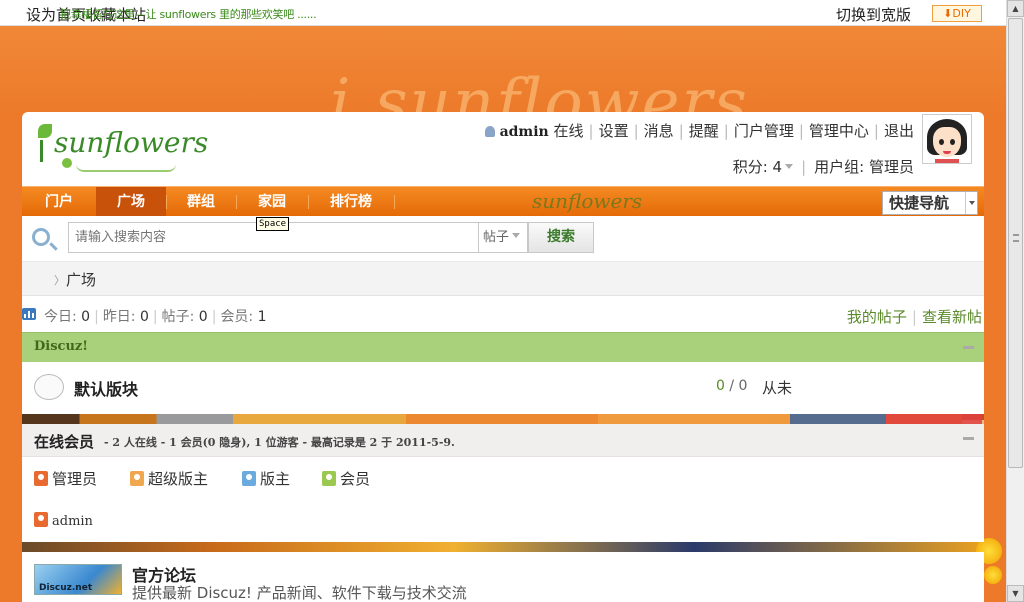 This screenshot has height=602, width=1024. I want to click on legend-super-mod: 超级版主, so click(169, 478).